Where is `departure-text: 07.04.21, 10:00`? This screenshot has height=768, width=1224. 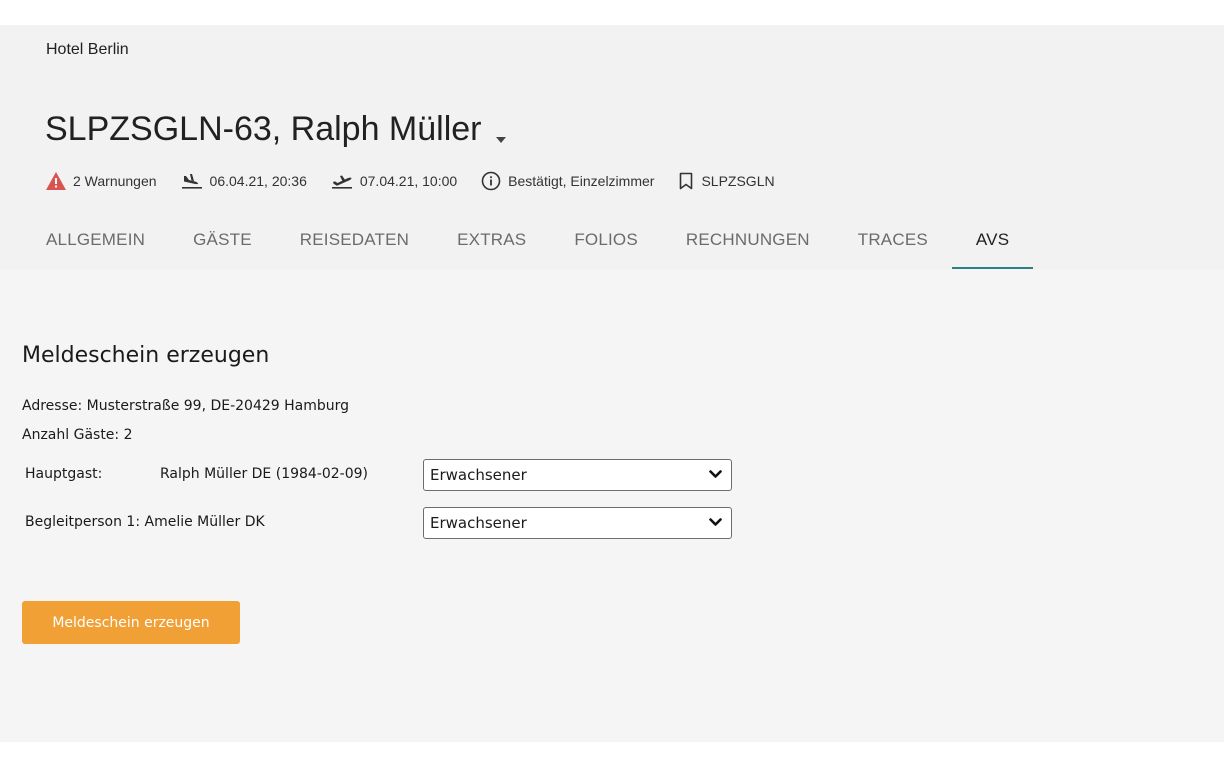 departure-text: 07.04.21, 10:00 is located at coordinates (408, 181).